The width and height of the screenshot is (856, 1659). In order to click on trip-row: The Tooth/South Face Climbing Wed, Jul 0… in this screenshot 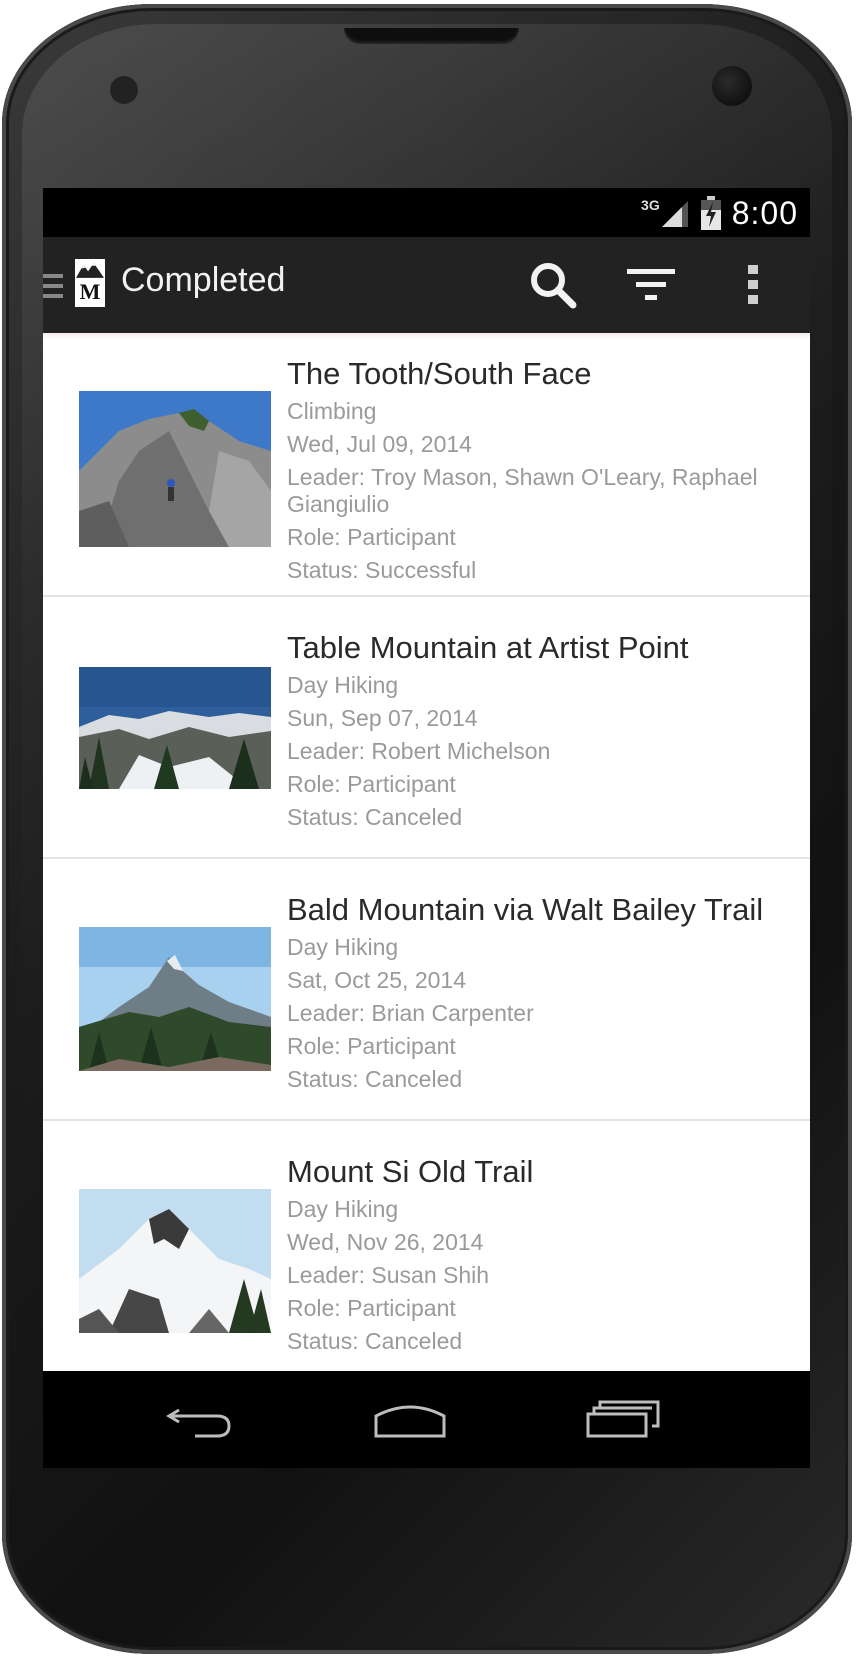, I will do `click(426, 465)`.